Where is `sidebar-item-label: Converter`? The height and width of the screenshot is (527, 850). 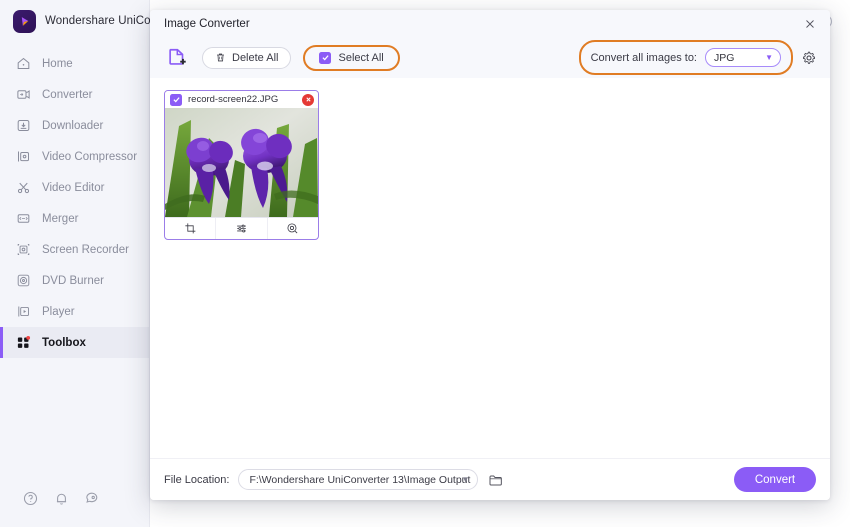 sidebar-item-label: Converter is located at coordinates (67, 94).